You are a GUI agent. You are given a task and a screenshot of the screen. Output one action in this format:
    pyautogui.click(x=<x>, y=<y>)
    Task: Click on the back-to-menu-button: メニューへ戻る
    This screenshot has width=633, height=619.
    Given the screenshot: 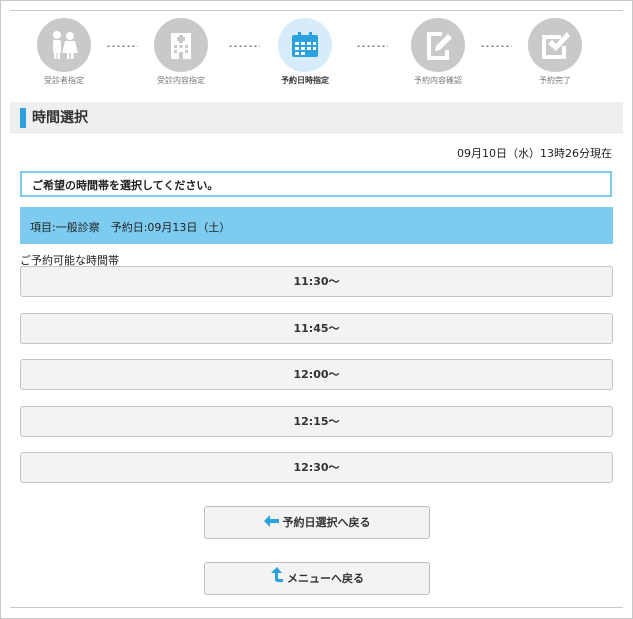 What is the action you would take?
    pyautogui.click(x=317, y=578)
    